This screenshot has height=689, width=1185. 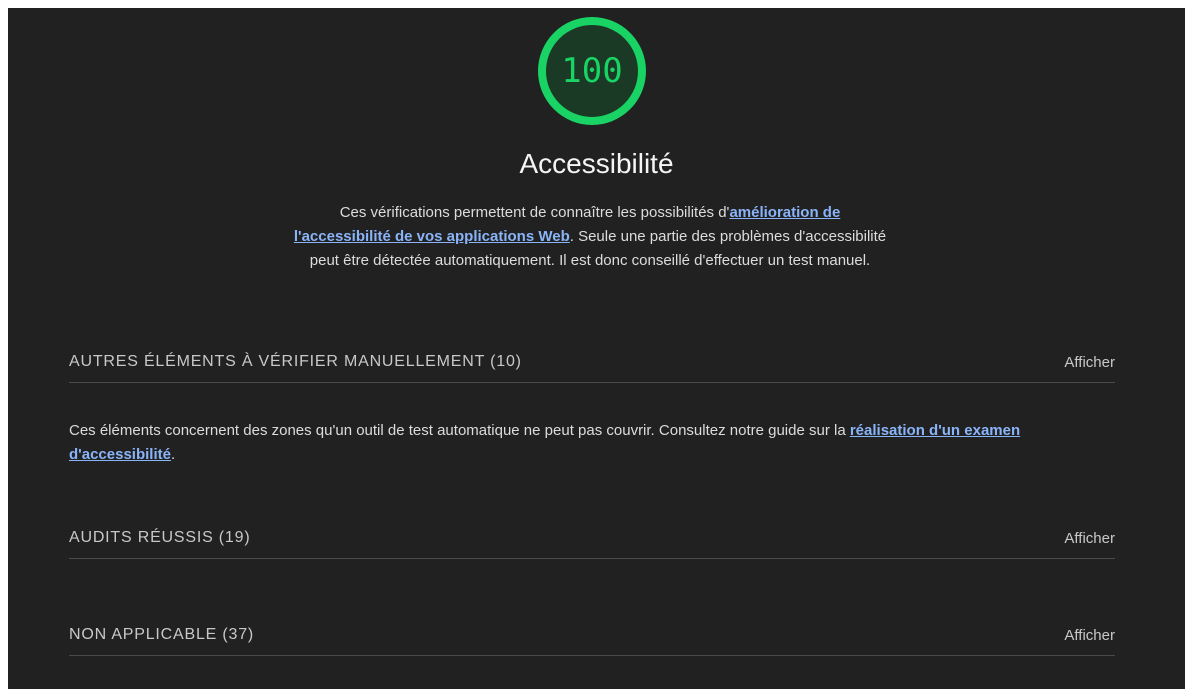 I want to click on not-applicable-group-header: NON APPLICABLE (37) Afficher, so click(x=592, y=635).